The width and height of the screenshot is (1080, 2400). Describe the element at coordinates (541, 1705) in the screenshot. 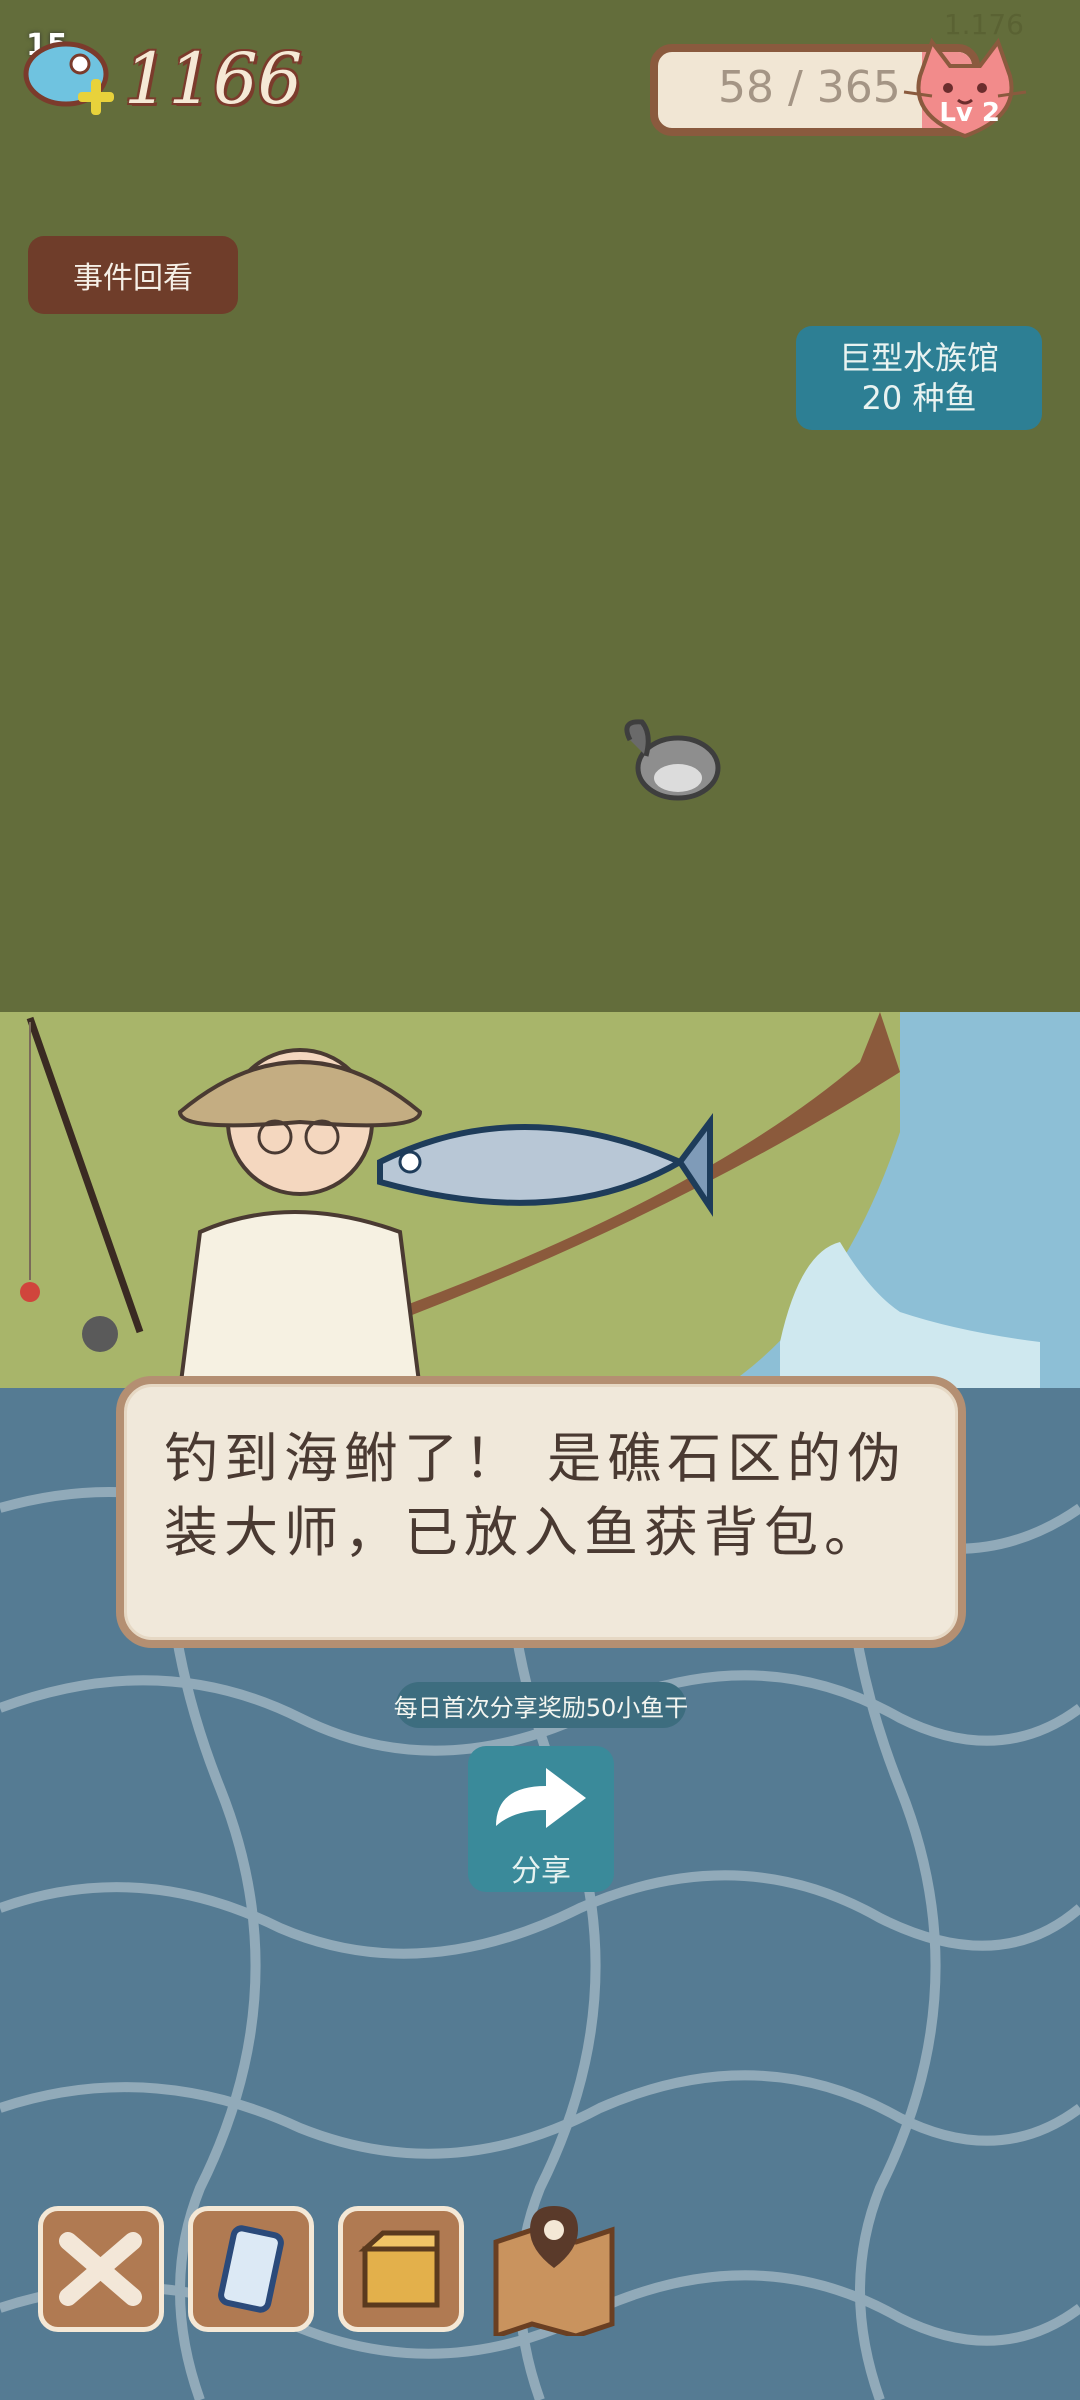

I see `share-reward-note: 每日首次分享奖励50小鱼干` at that location.